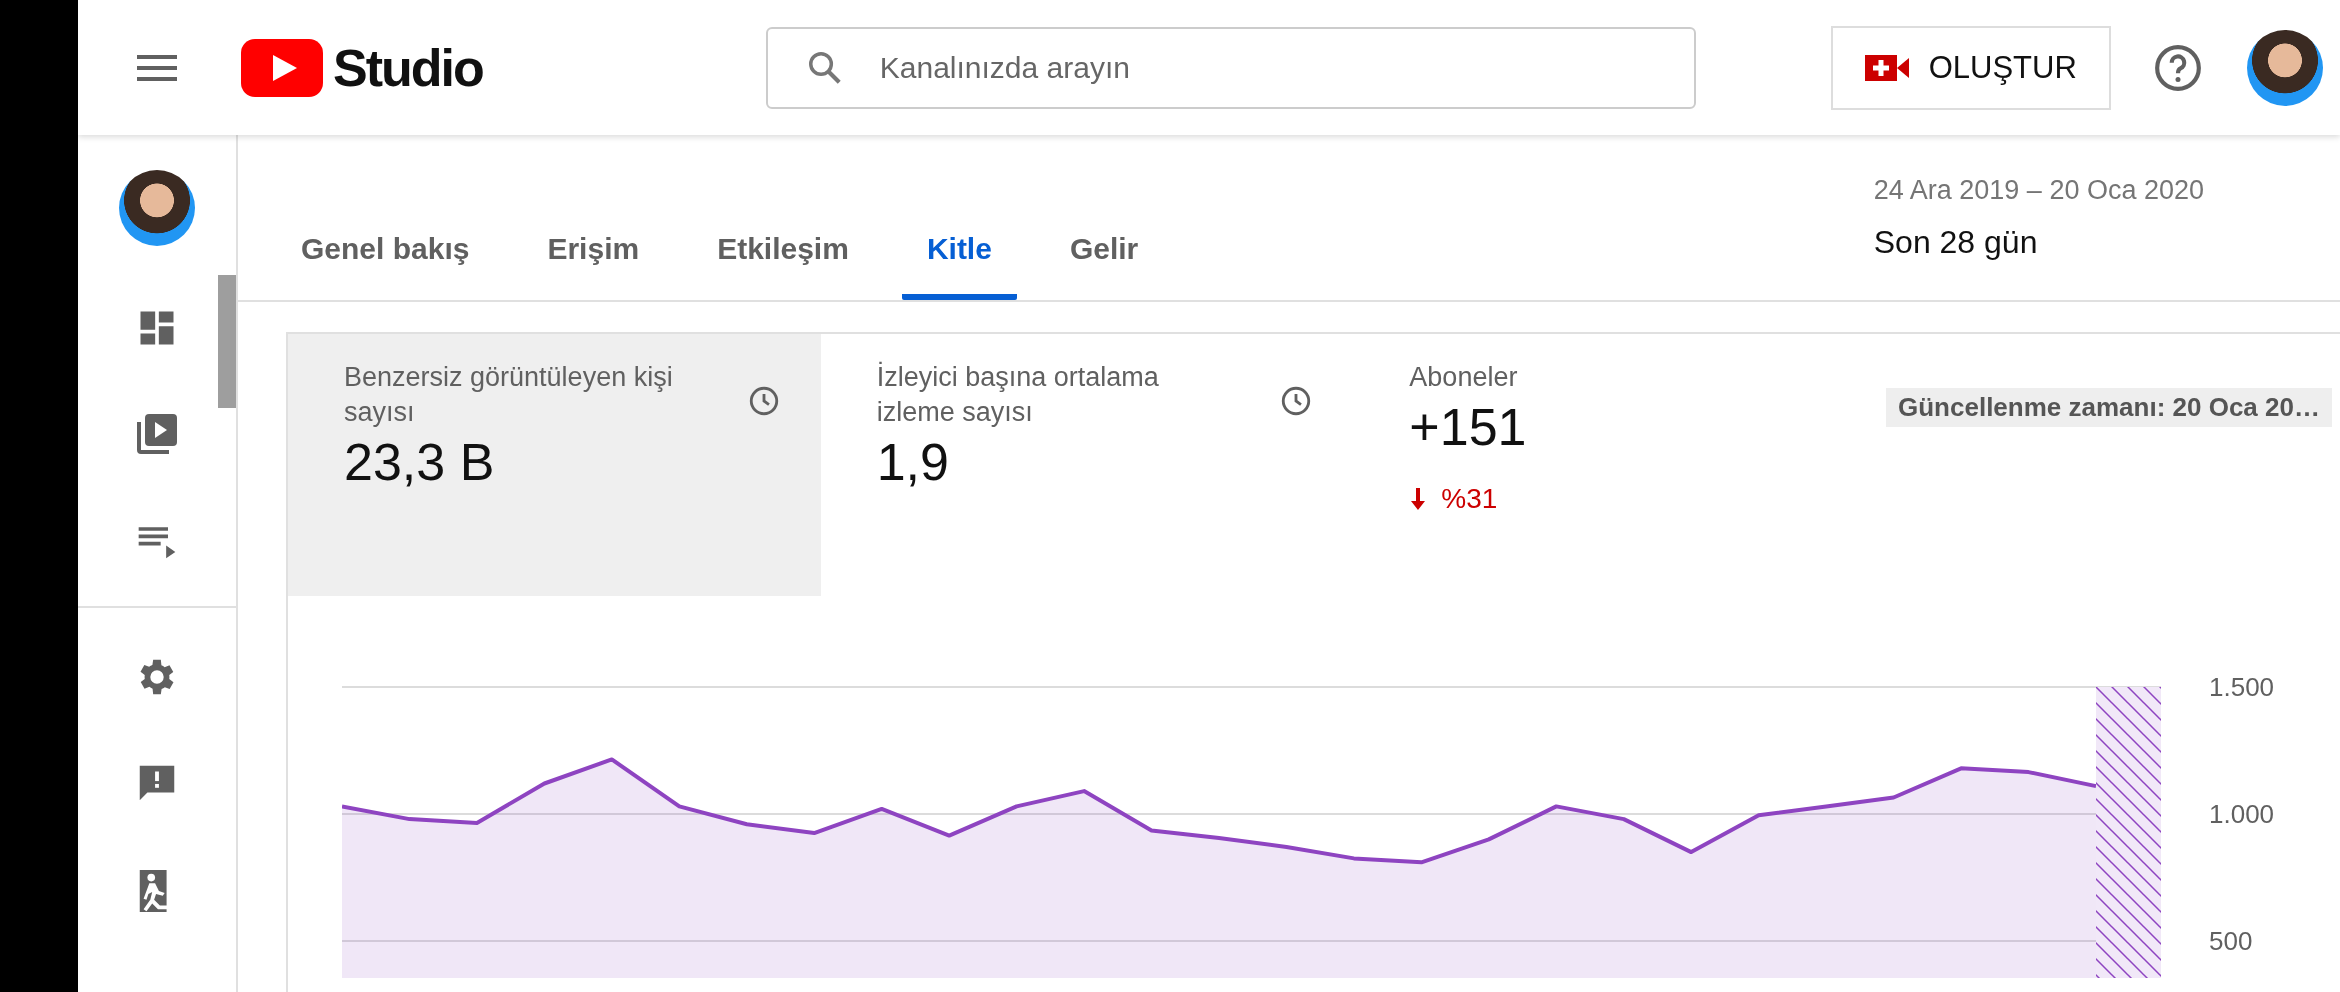 This screenshot has width=2340, height=992. I want to click on y-tick-label: 500, so click(2231, 941).